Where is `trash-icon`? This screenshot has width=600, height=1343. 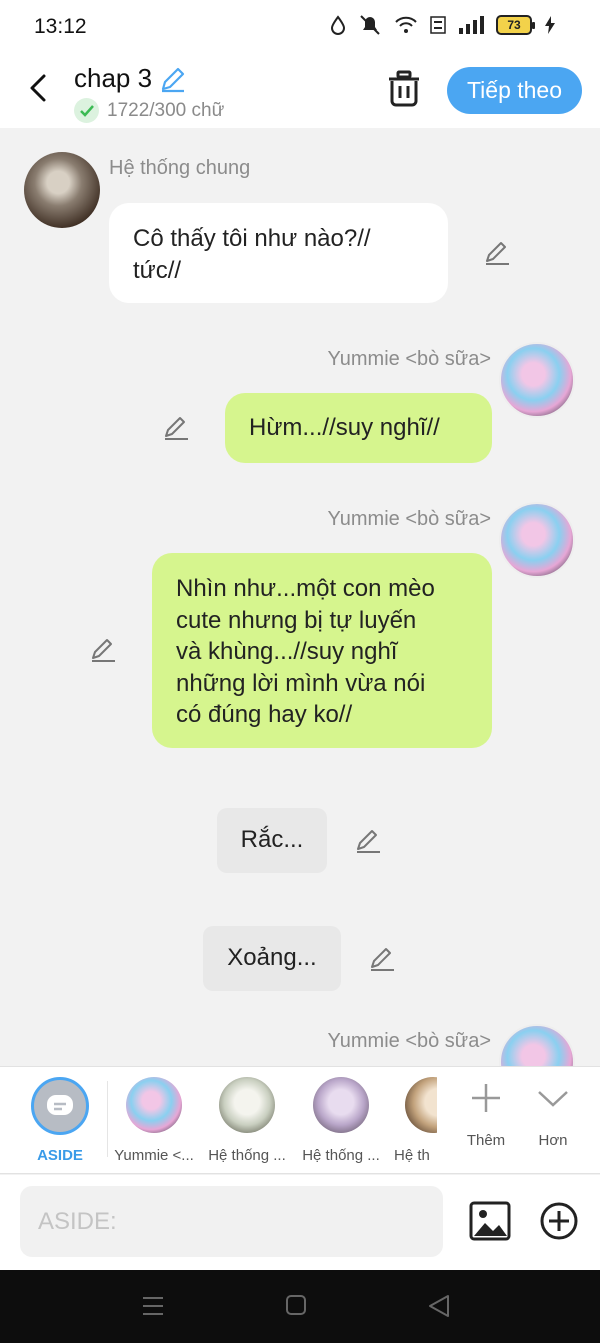 trash-icon is located at coordinates (404, 88).